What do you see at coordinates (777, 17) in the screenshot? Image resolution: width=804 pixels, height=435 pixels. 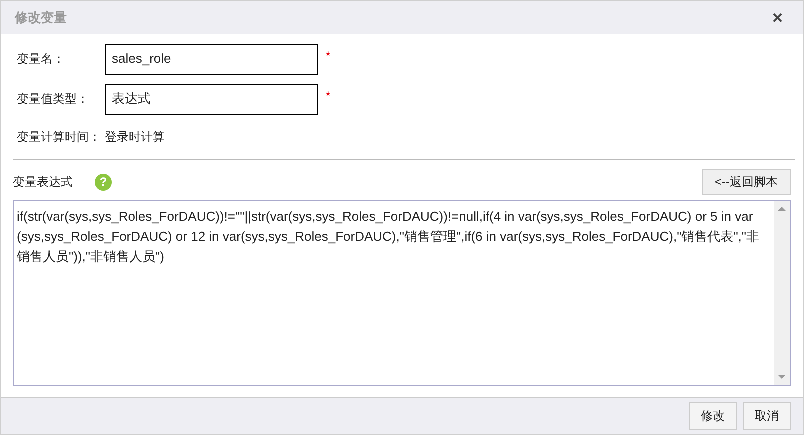 I see `close-button: ×` at bounding box center [777, 17].